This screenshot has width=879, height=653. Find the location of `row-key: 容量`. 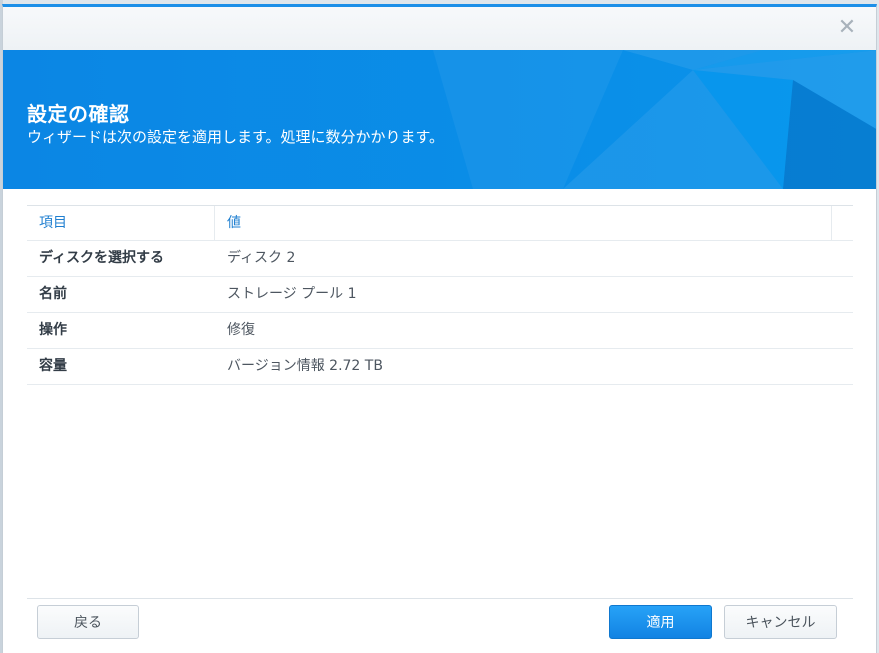

row-key: 容量 is located at coordinates (53, 366).